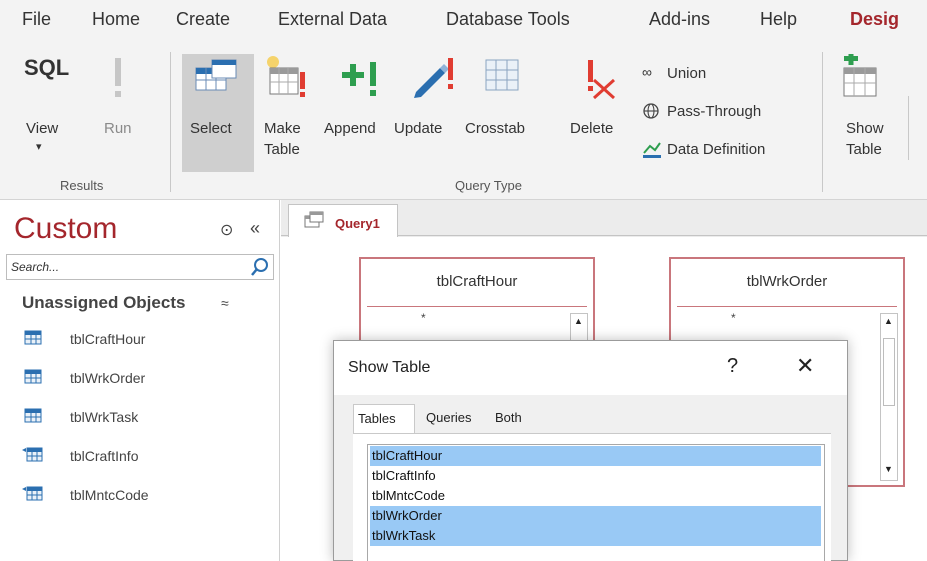 Image resolution: width=927 pixels, height=561 pixels. What do you see at coordinates (39, 147) in the screenshot?
I see `chevron-down-icon: ▾` at bounding box center [39, 147].